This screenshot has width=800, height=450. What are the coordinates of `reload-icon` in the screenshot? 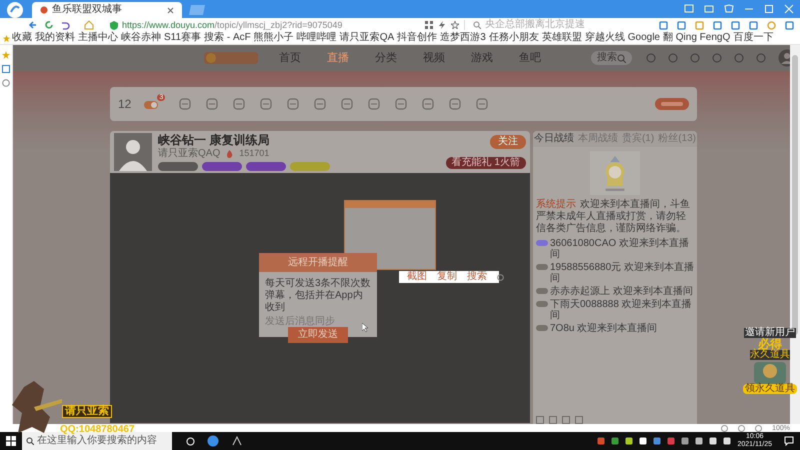 It's located at (49, 25).